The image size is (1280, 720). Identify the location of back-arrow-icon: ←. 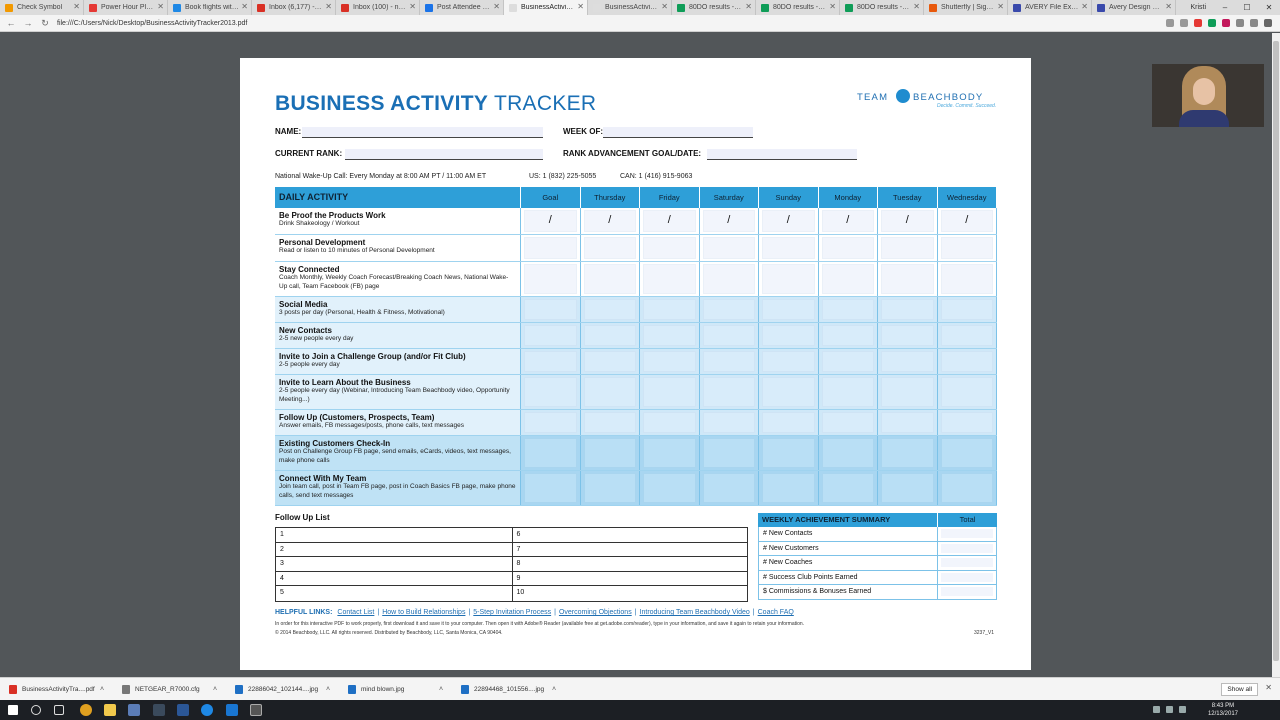
(11, 23).